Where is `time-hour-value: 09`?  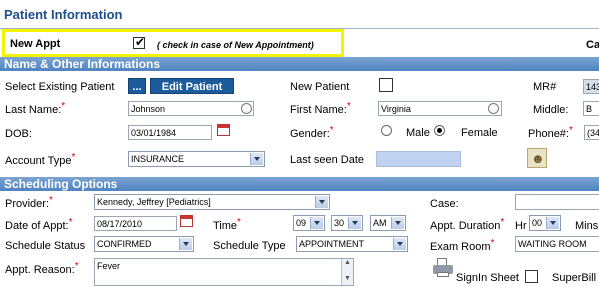
time-hour-value: 09 is located at coordinates (301, 223).